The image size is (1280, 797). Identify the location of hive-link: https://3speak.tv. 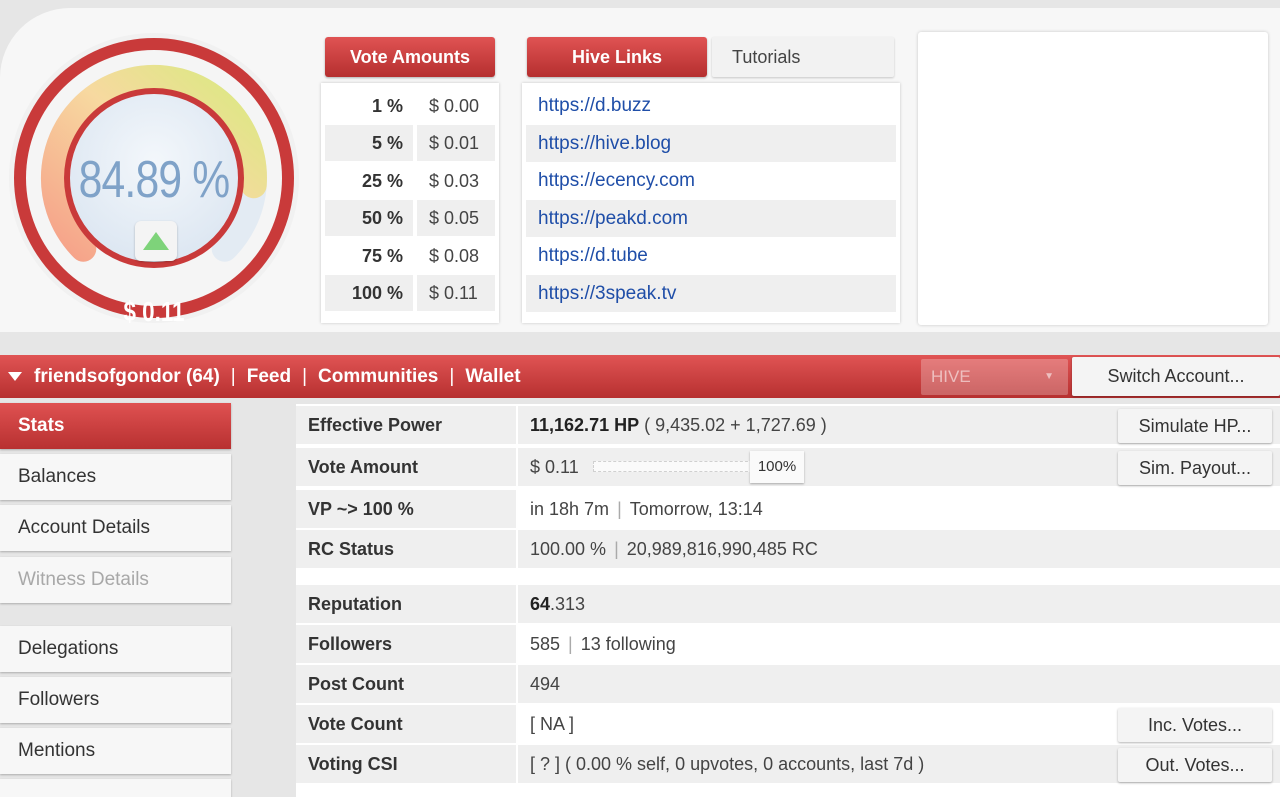
(711, 293).